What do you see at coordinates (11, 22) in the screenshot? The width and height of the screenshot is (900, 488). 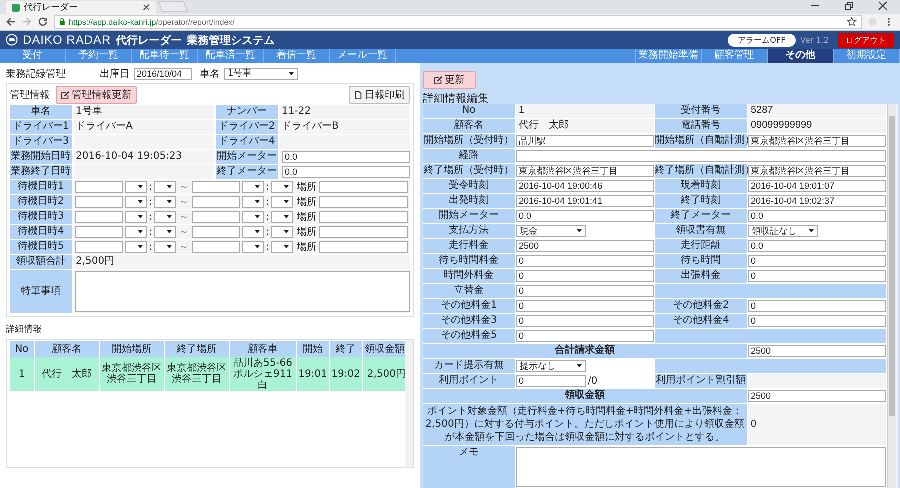 I see `back-icon` at bounding box center [11, 22].